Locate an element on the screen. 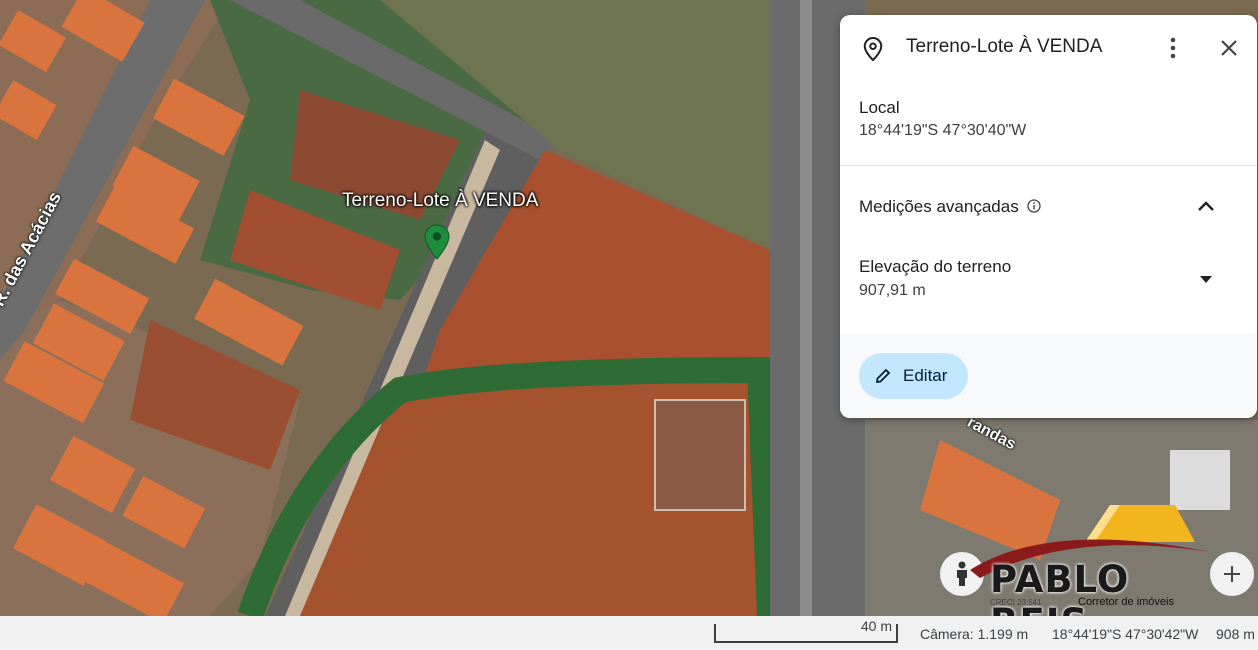  watermark-creci: CRECI 23.541 is located at coordinates (1016, 602).